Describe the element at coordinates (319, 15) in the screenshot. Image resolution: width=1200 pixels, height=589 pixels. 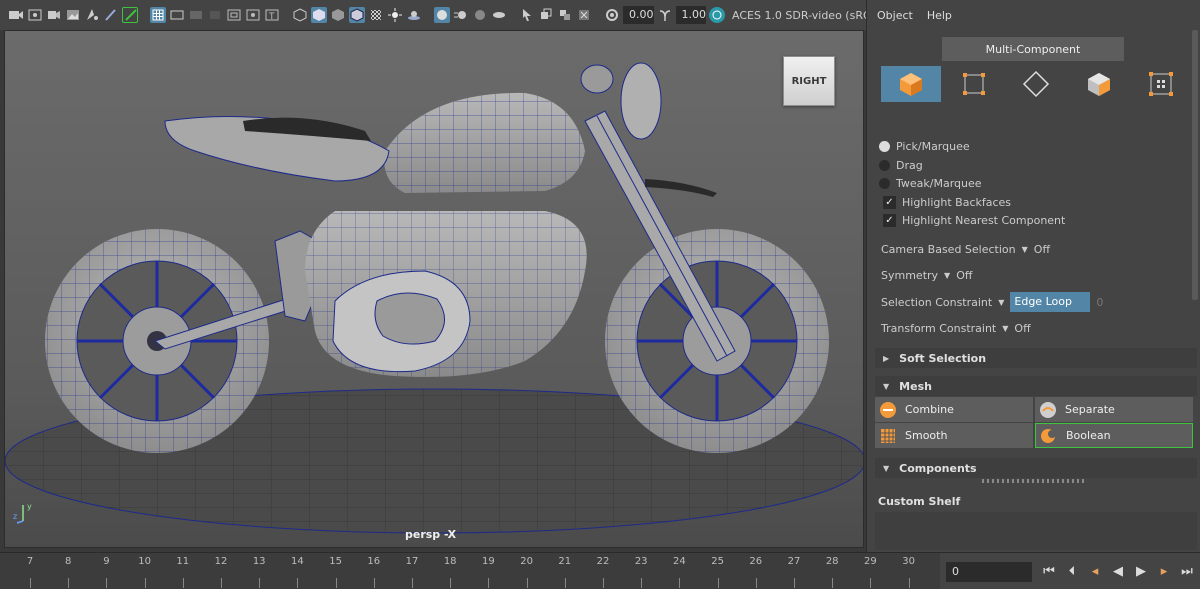
I see `smooth-shade-icon` at that location.